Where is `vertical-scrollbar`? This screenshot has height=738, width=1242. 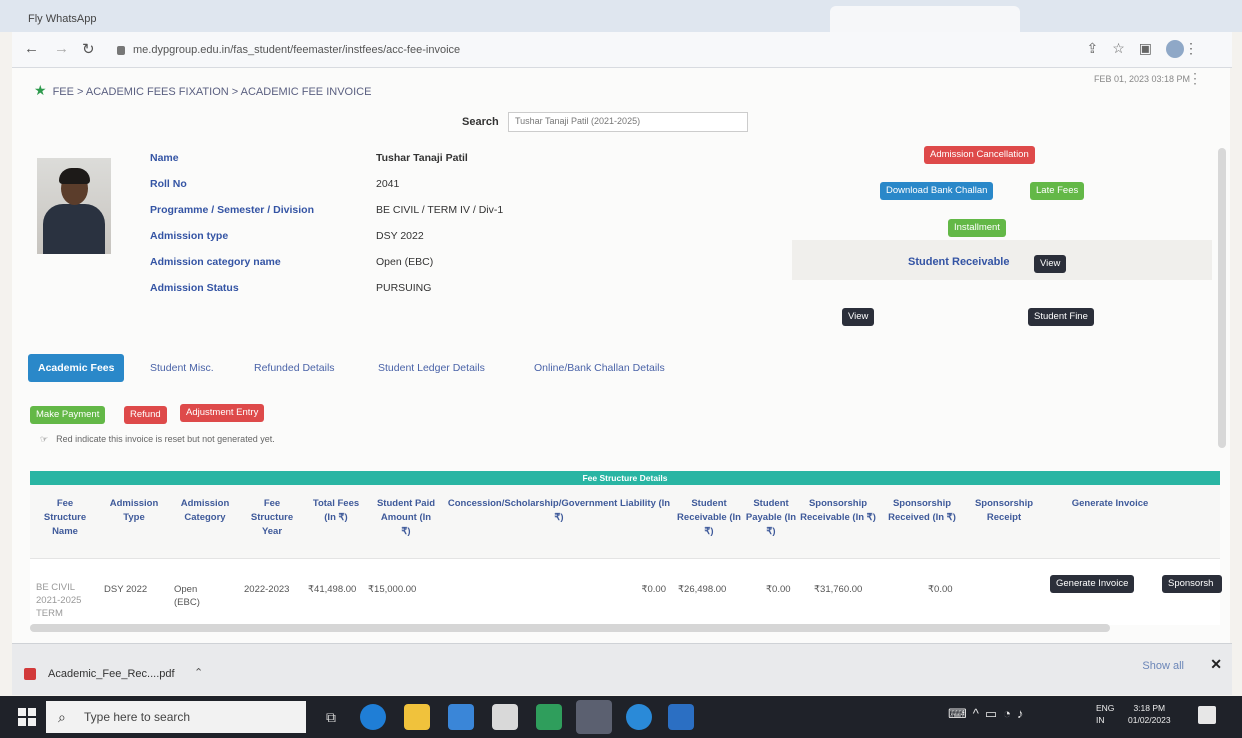 vertical-scrollbar is located at coordinates (1222, 298).